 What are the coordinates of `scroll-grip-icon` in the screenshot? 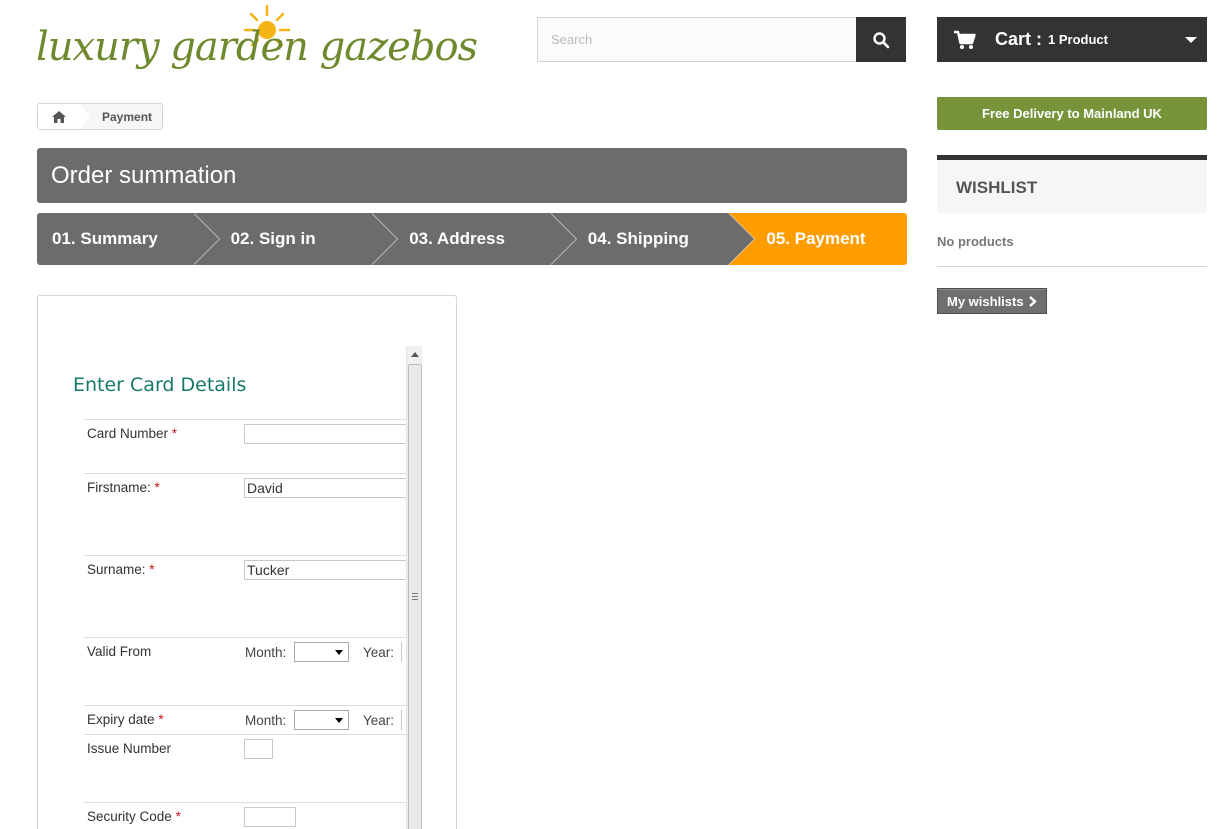 It's located at (415, 596).